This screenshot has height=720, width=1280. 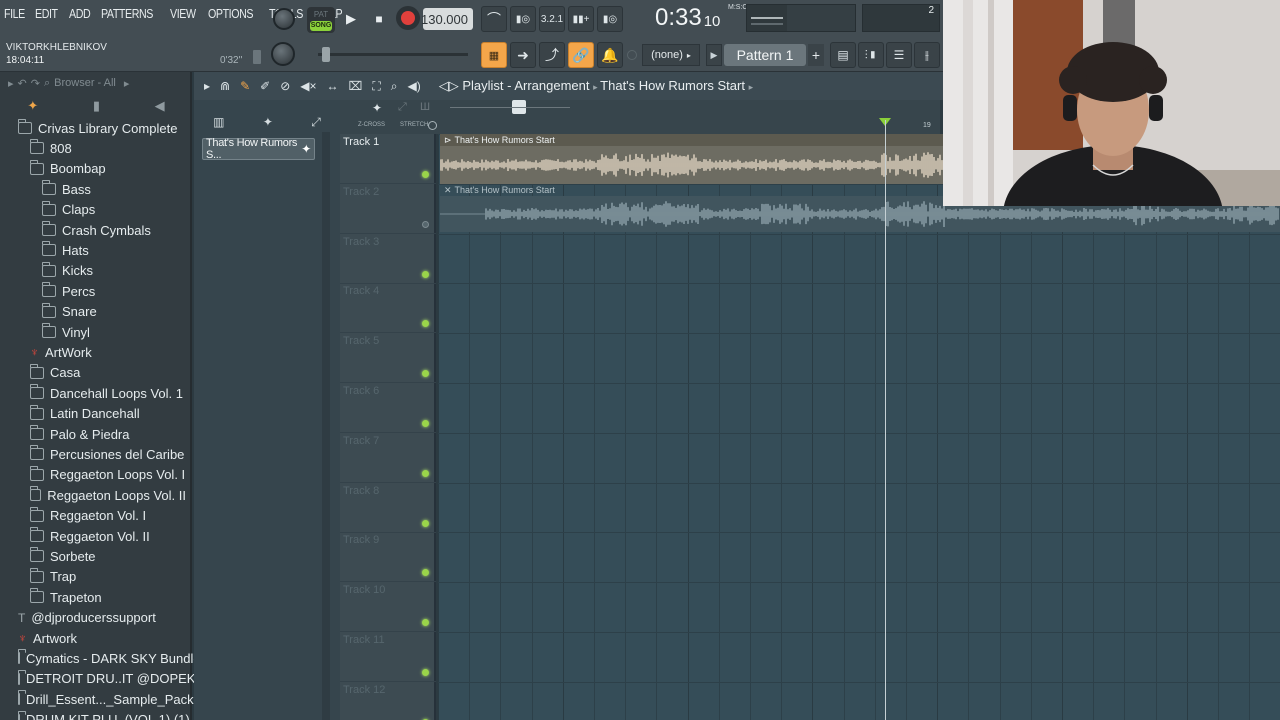 I want to click on browser-speaker-icon: ◀, so click(x=160, y=106).